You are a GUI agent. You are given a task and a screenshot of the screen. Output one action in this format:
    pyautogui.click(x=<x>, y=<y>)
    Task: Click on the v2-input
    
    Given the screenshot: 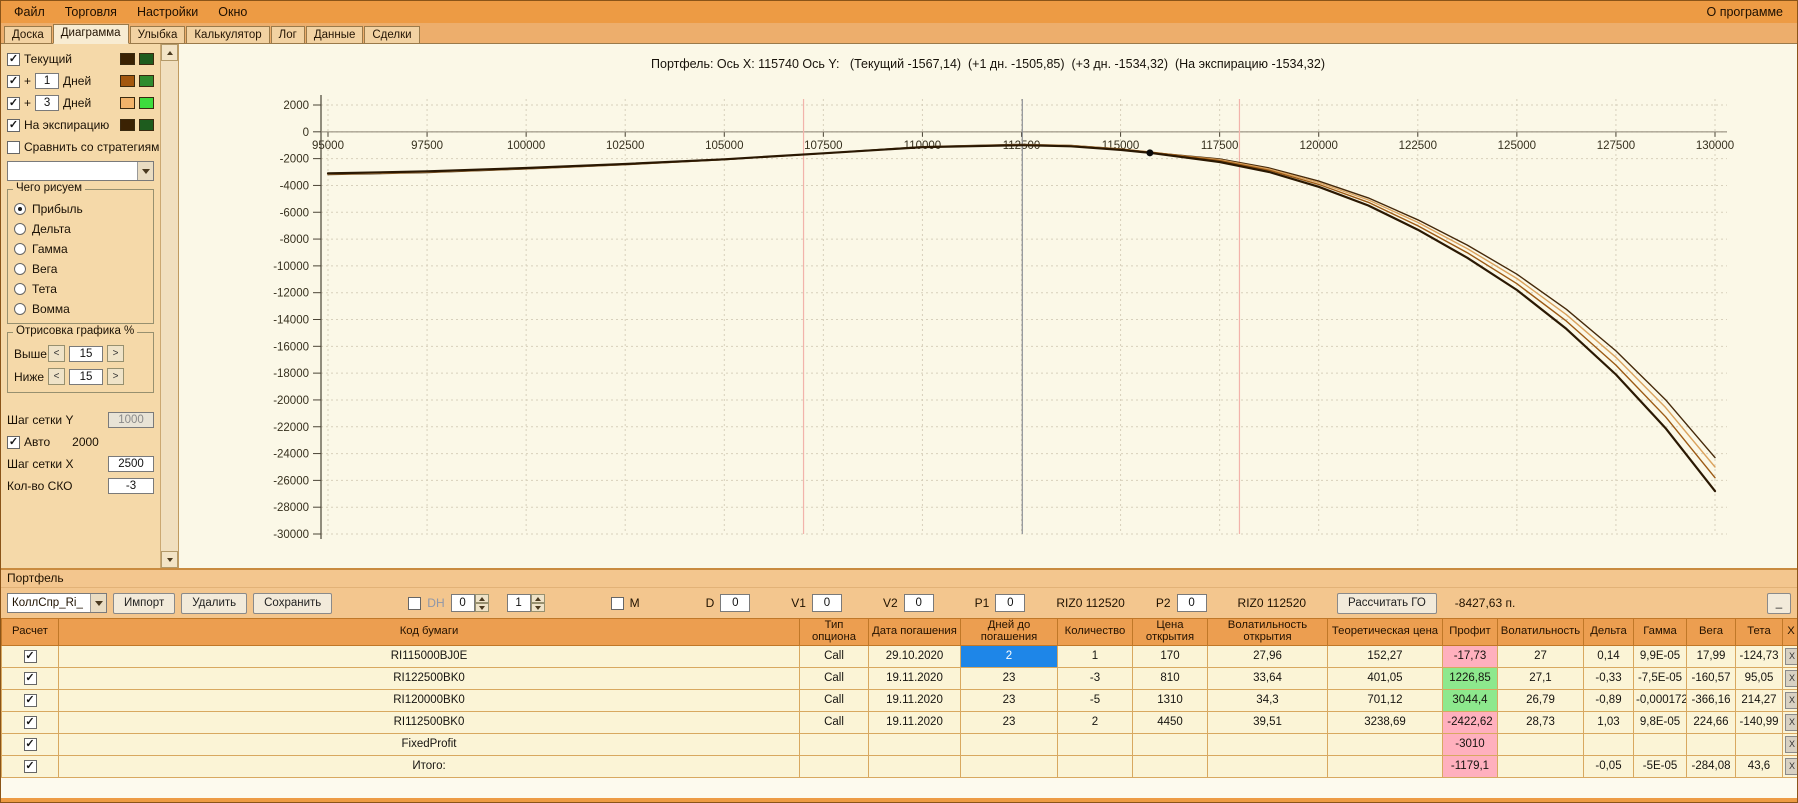 What is the action you would take?
    pyautogui.click(x=918, y=603)
    